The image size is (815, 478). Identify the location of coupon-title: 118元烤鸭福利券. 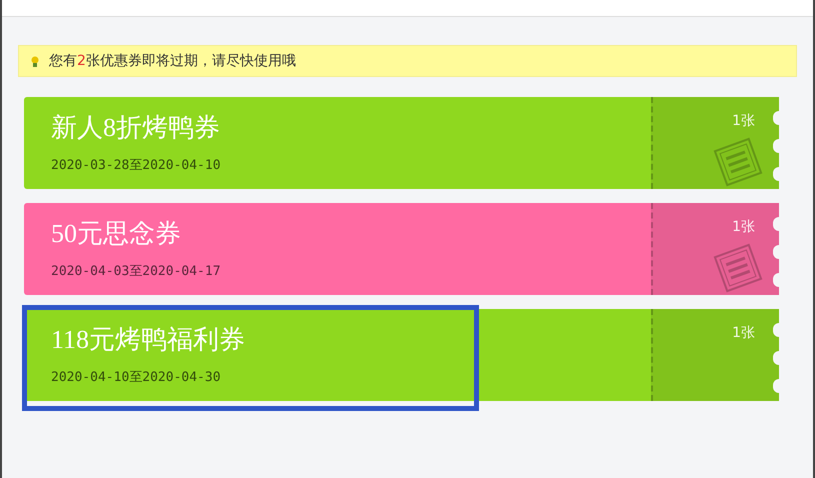
(148, 340).